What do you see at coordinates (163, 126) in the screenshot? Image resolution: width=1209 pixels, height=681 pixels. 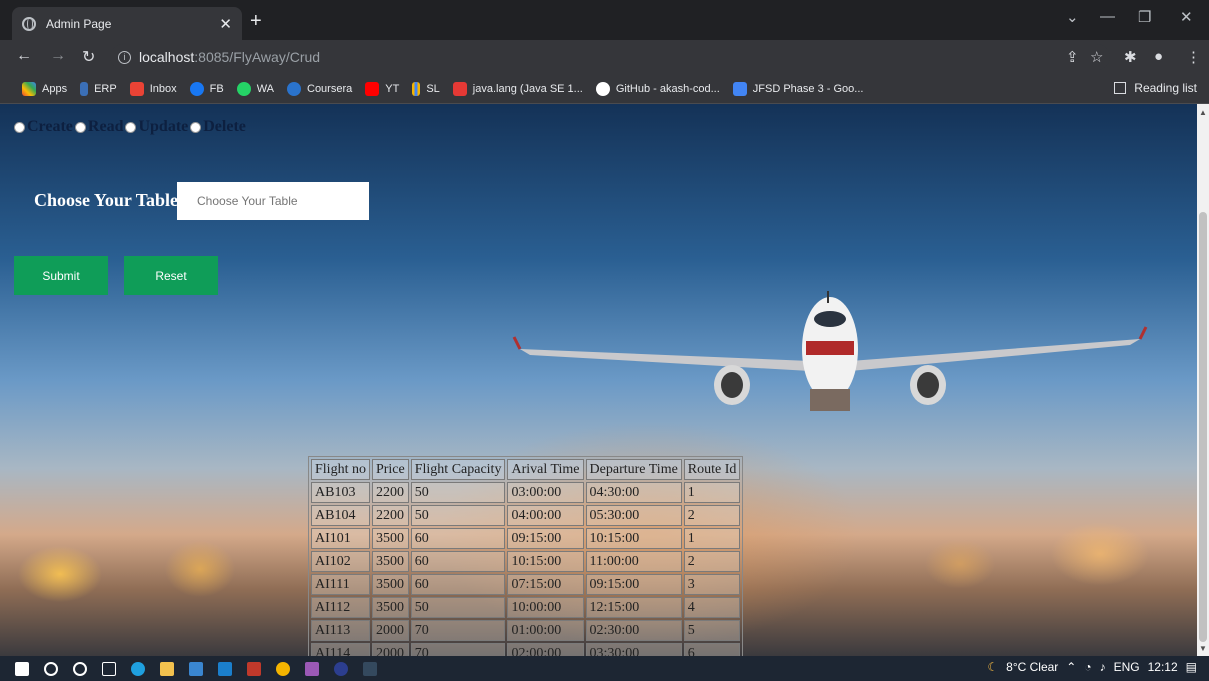 I see `radio-label: Update` at bounding box center [163, 126].